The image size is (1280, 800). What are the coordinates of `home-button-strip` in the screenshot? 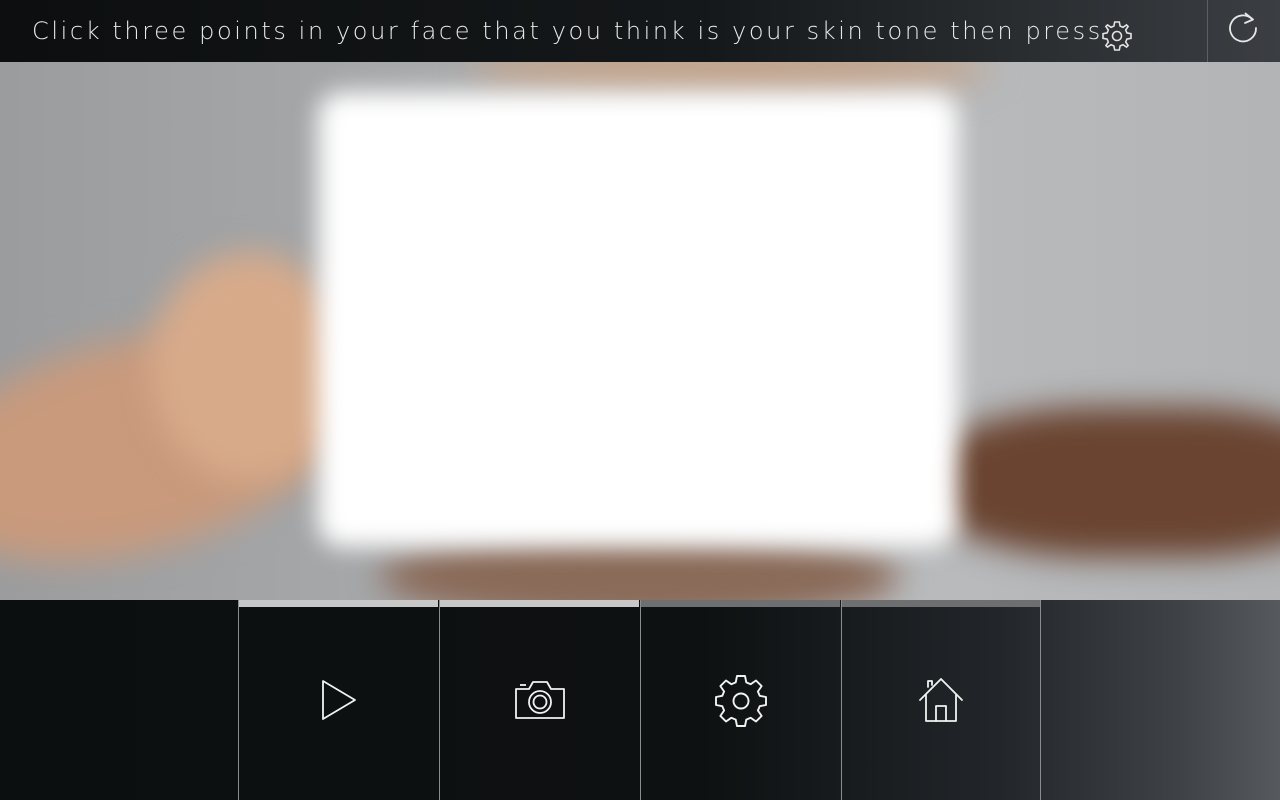 It's located at (941, 603).